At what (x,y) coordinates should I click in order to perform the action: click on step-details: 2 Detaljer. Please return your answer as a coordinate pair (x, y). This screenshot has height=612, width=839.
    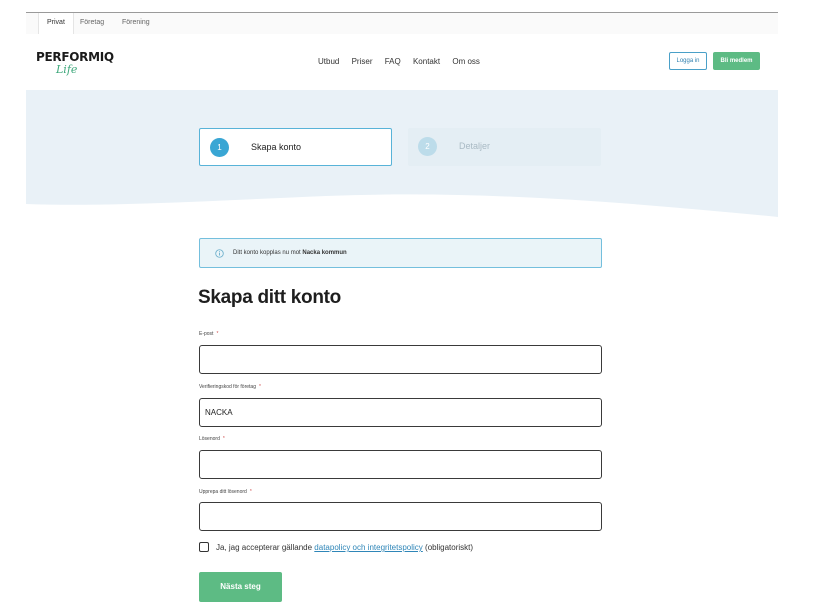
    Looking at the image, I should click on (504, 147).